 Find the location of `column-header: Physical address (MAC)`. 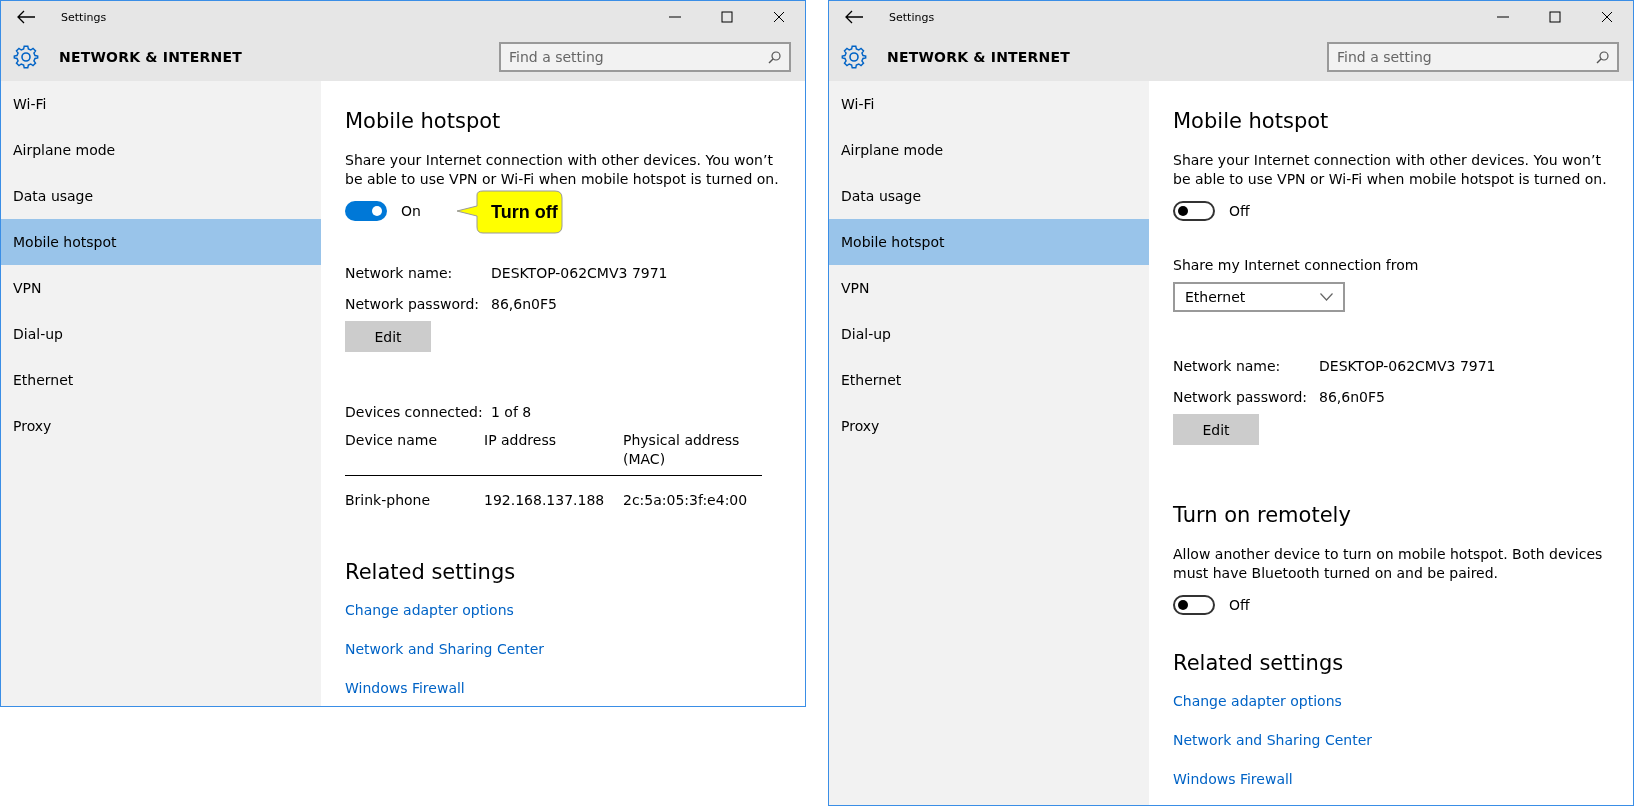

column-header: Physical address (MAC) is located at coordinates (682, 450).